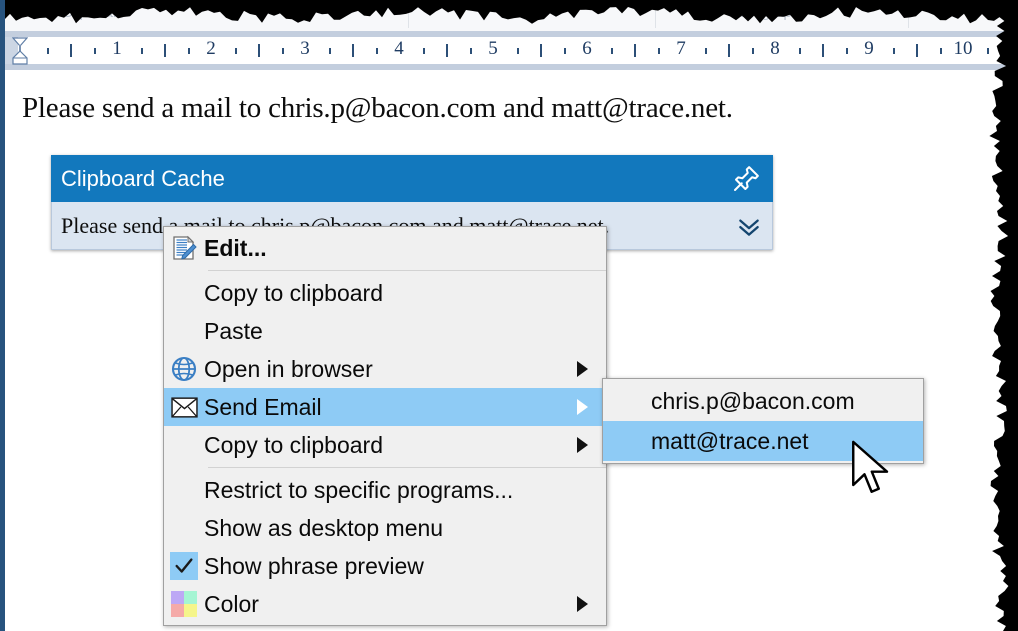 This screenshot has width=1018, height=631. I want to click on ruler-number: 4, so click(399, 48).